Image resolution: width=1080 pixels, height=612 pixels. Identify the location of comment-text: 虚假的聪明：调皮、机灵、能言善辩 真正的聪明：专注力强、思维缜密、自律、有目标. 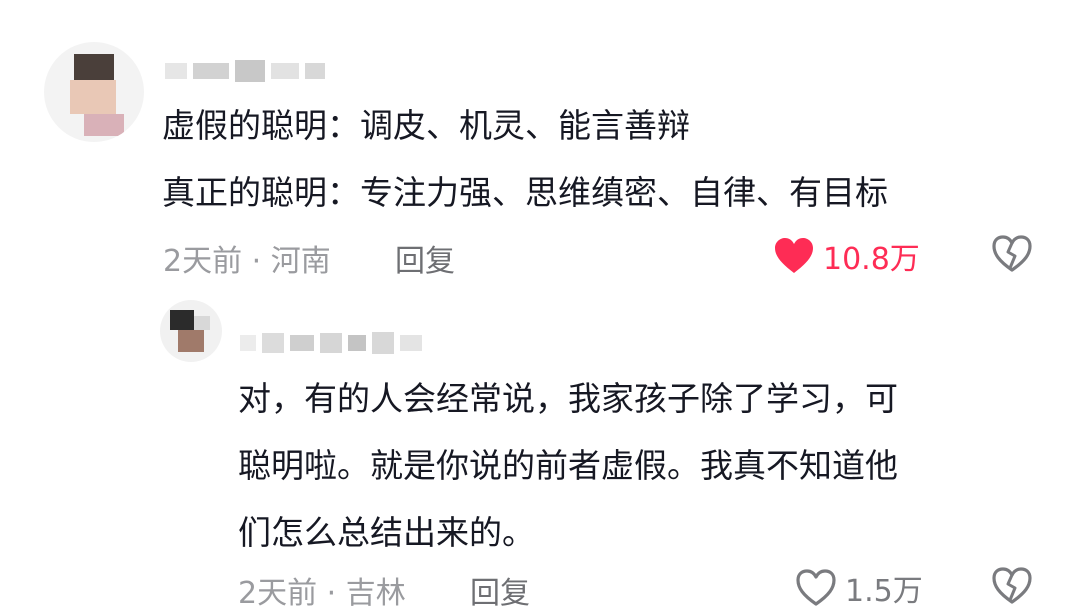
(525, 159).